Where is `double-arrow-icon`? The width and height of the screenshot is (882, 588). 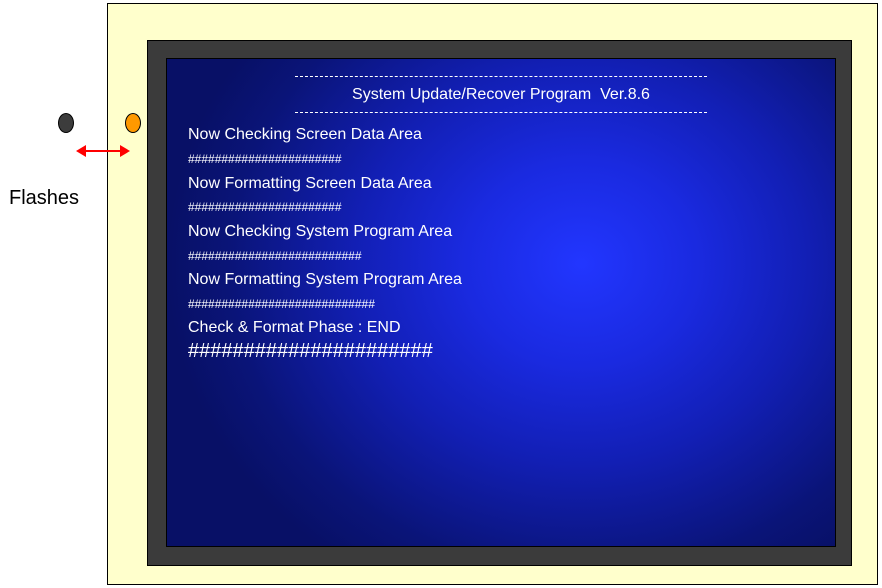
double-arrow-icon is located at coordinates (103, 151).